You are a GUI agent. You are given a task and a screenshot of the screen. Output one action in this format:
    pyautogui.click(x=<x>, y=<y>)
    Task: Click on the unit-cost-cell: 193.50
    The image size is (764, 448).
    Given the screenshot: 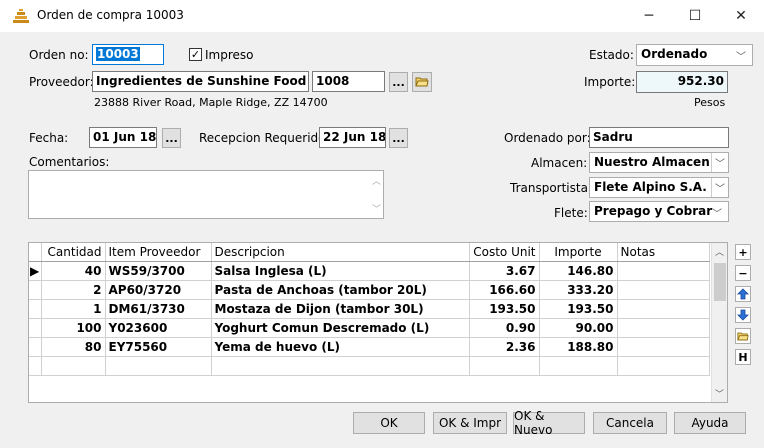 What is the action you would take?
    pyautogui.click(x=504, y=309)
    